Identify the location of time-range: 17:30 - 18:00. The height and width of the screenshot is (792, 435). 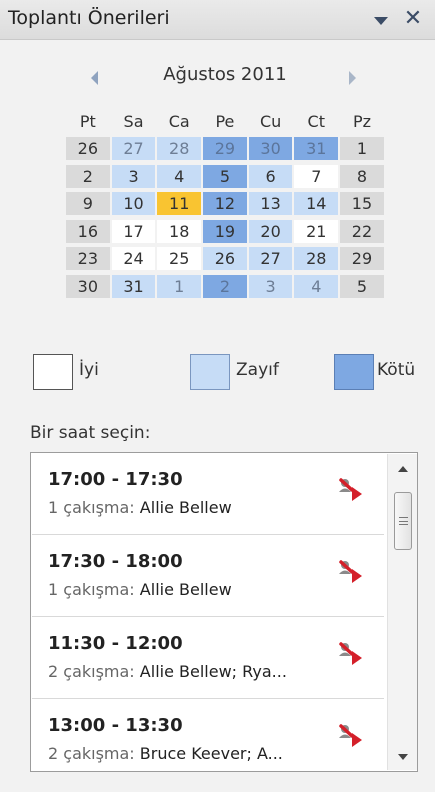
(115, 561).